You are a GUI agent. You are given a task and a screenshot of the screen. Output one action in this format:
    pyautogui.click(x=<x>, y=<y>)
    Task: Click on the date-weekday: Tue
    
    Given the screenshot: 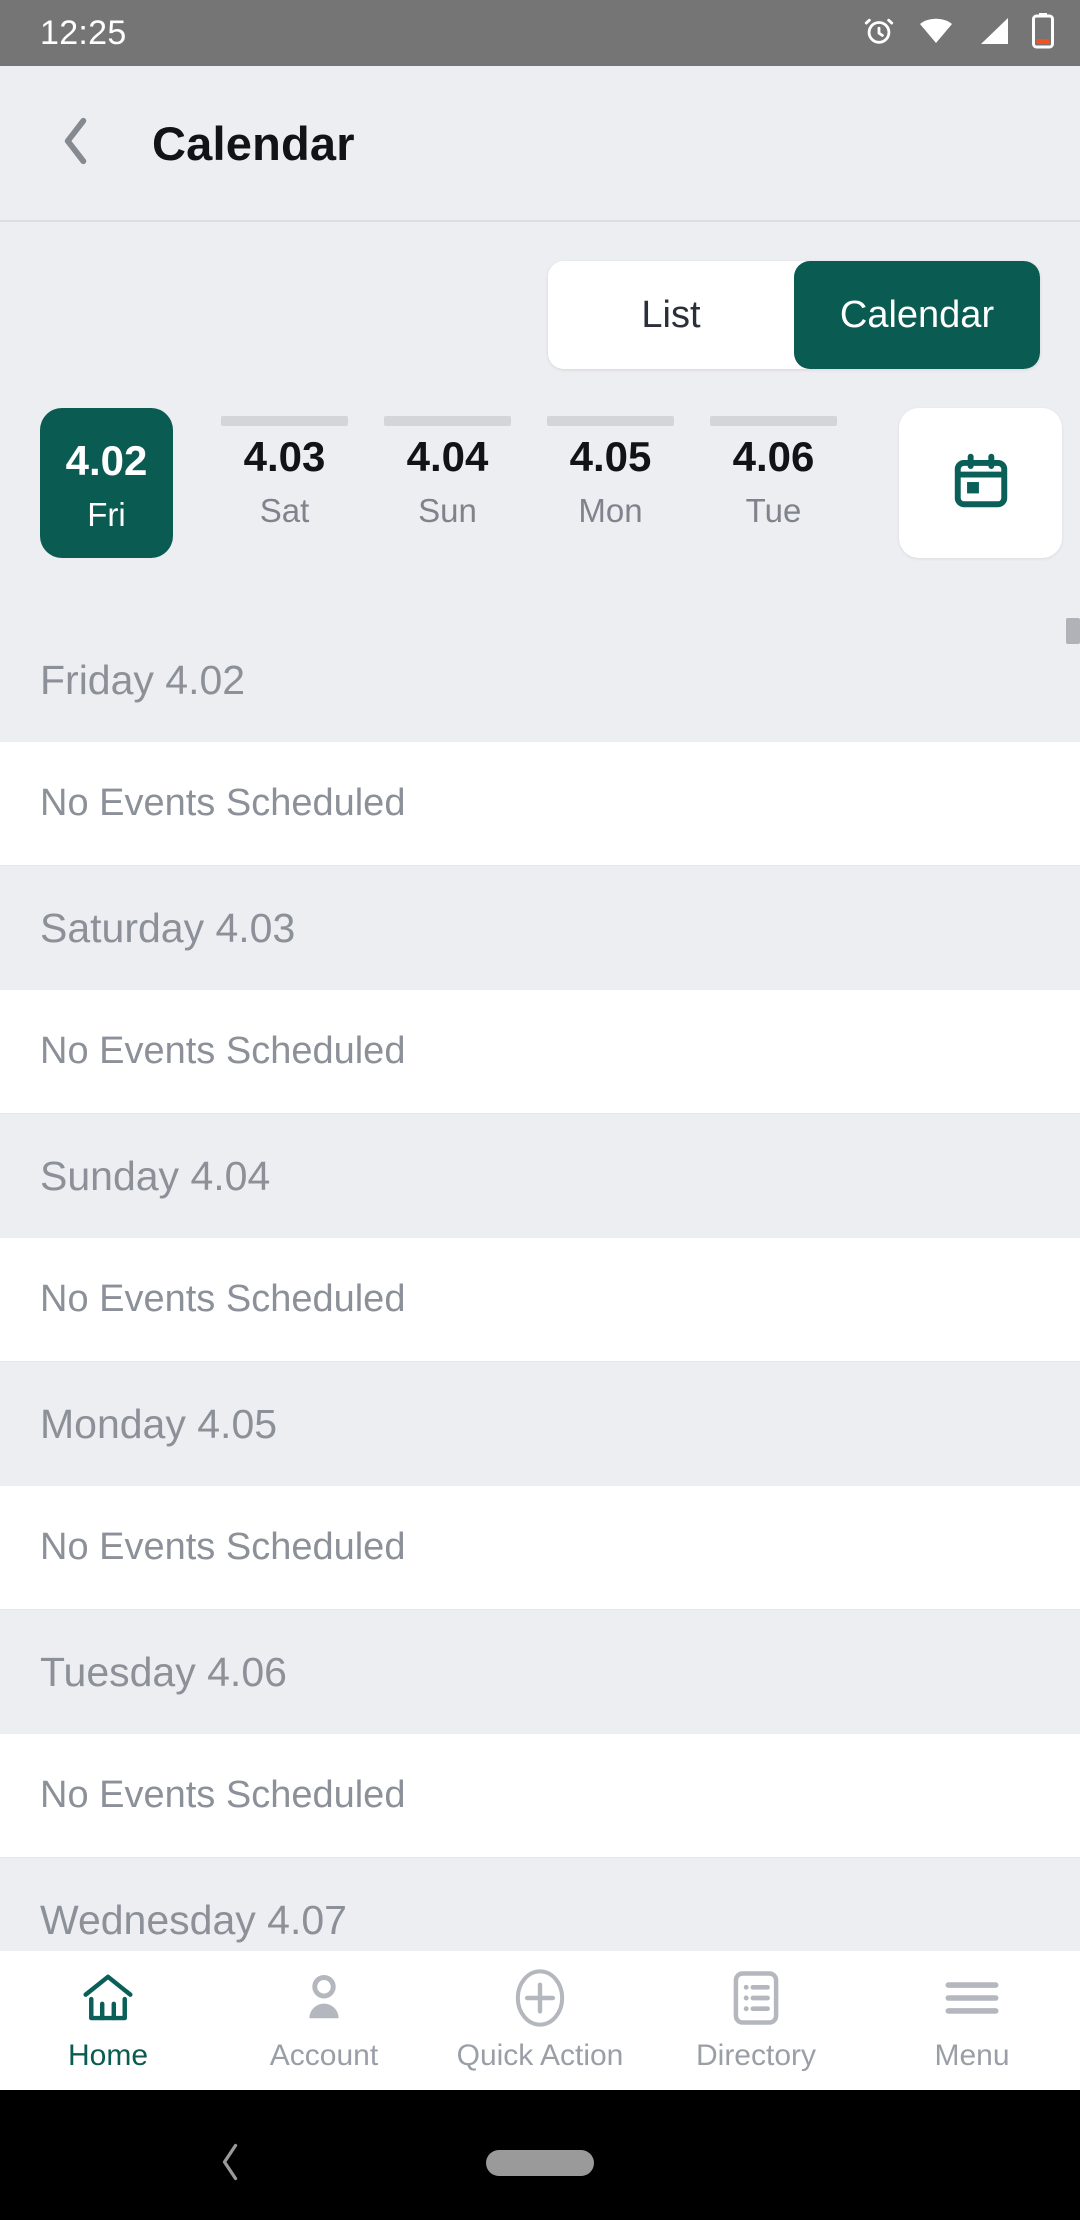 What is the action you would take?
    pyautogui.click(x=773, y=511)
    